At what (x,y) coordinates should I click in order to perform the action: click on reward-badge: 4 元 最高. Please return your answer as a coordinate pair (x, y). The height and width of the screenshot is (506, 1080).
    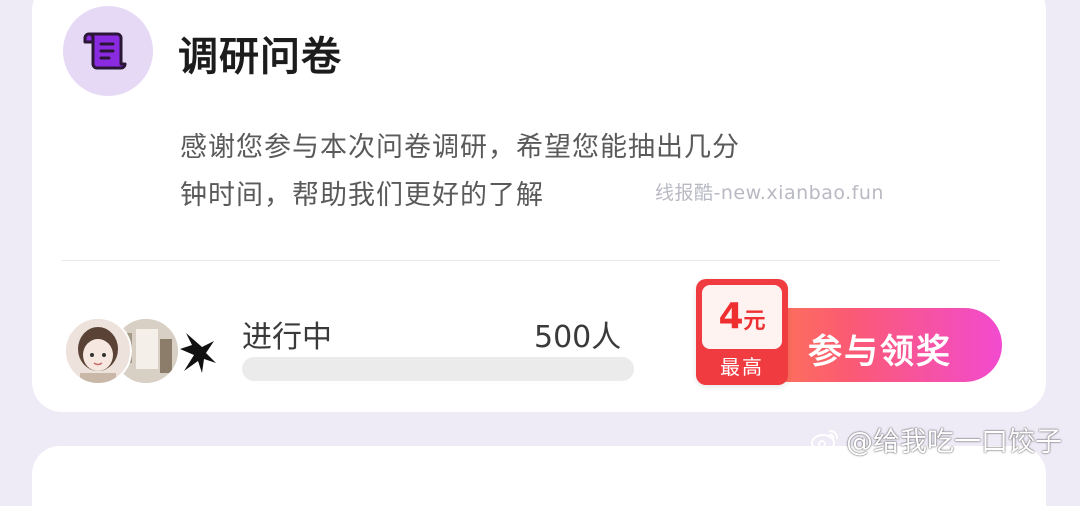
    Looking at the image, I should click on (742, 332).